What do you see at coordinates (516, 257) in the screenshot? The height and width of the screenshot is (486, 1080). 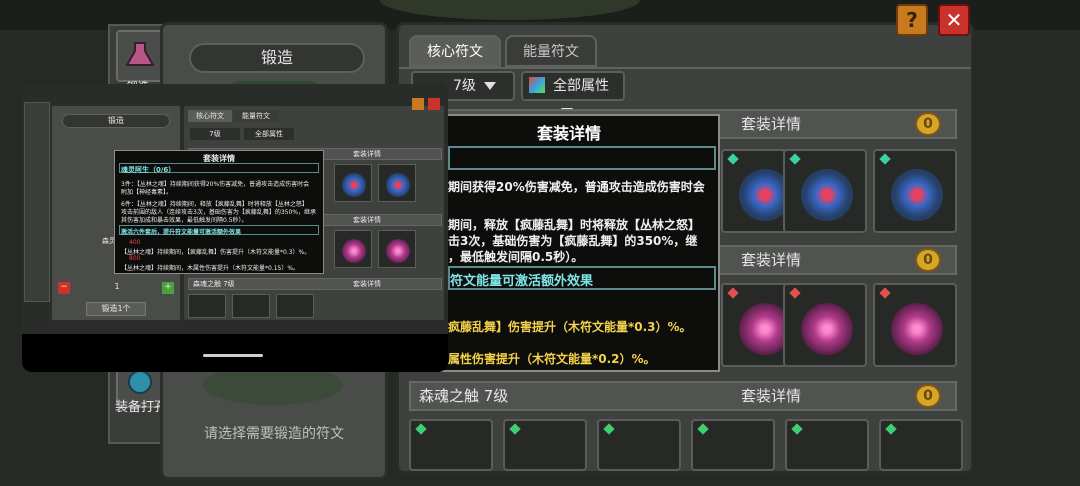 I see `popup-line: ，最低触发间隔0.5秒）。` at bounding box center [516, 257].